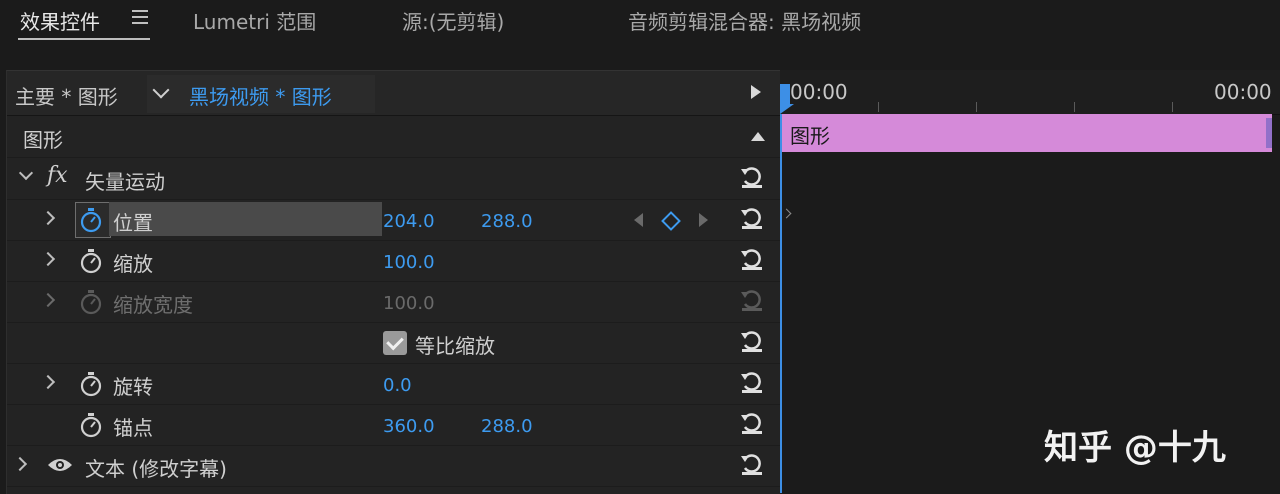 Image resolution: width=1280 pixels, height=494 pixels. I want to click on param-row-anchor: 锚点 360.0 288.0, so click(393, 425).